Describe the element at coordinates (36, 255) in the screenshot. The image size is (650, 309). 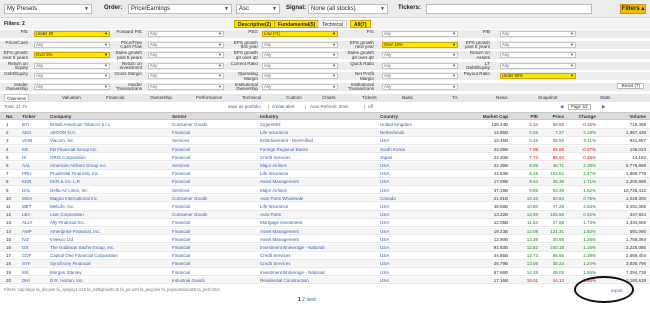
I see `table-cell: COF` at that location.